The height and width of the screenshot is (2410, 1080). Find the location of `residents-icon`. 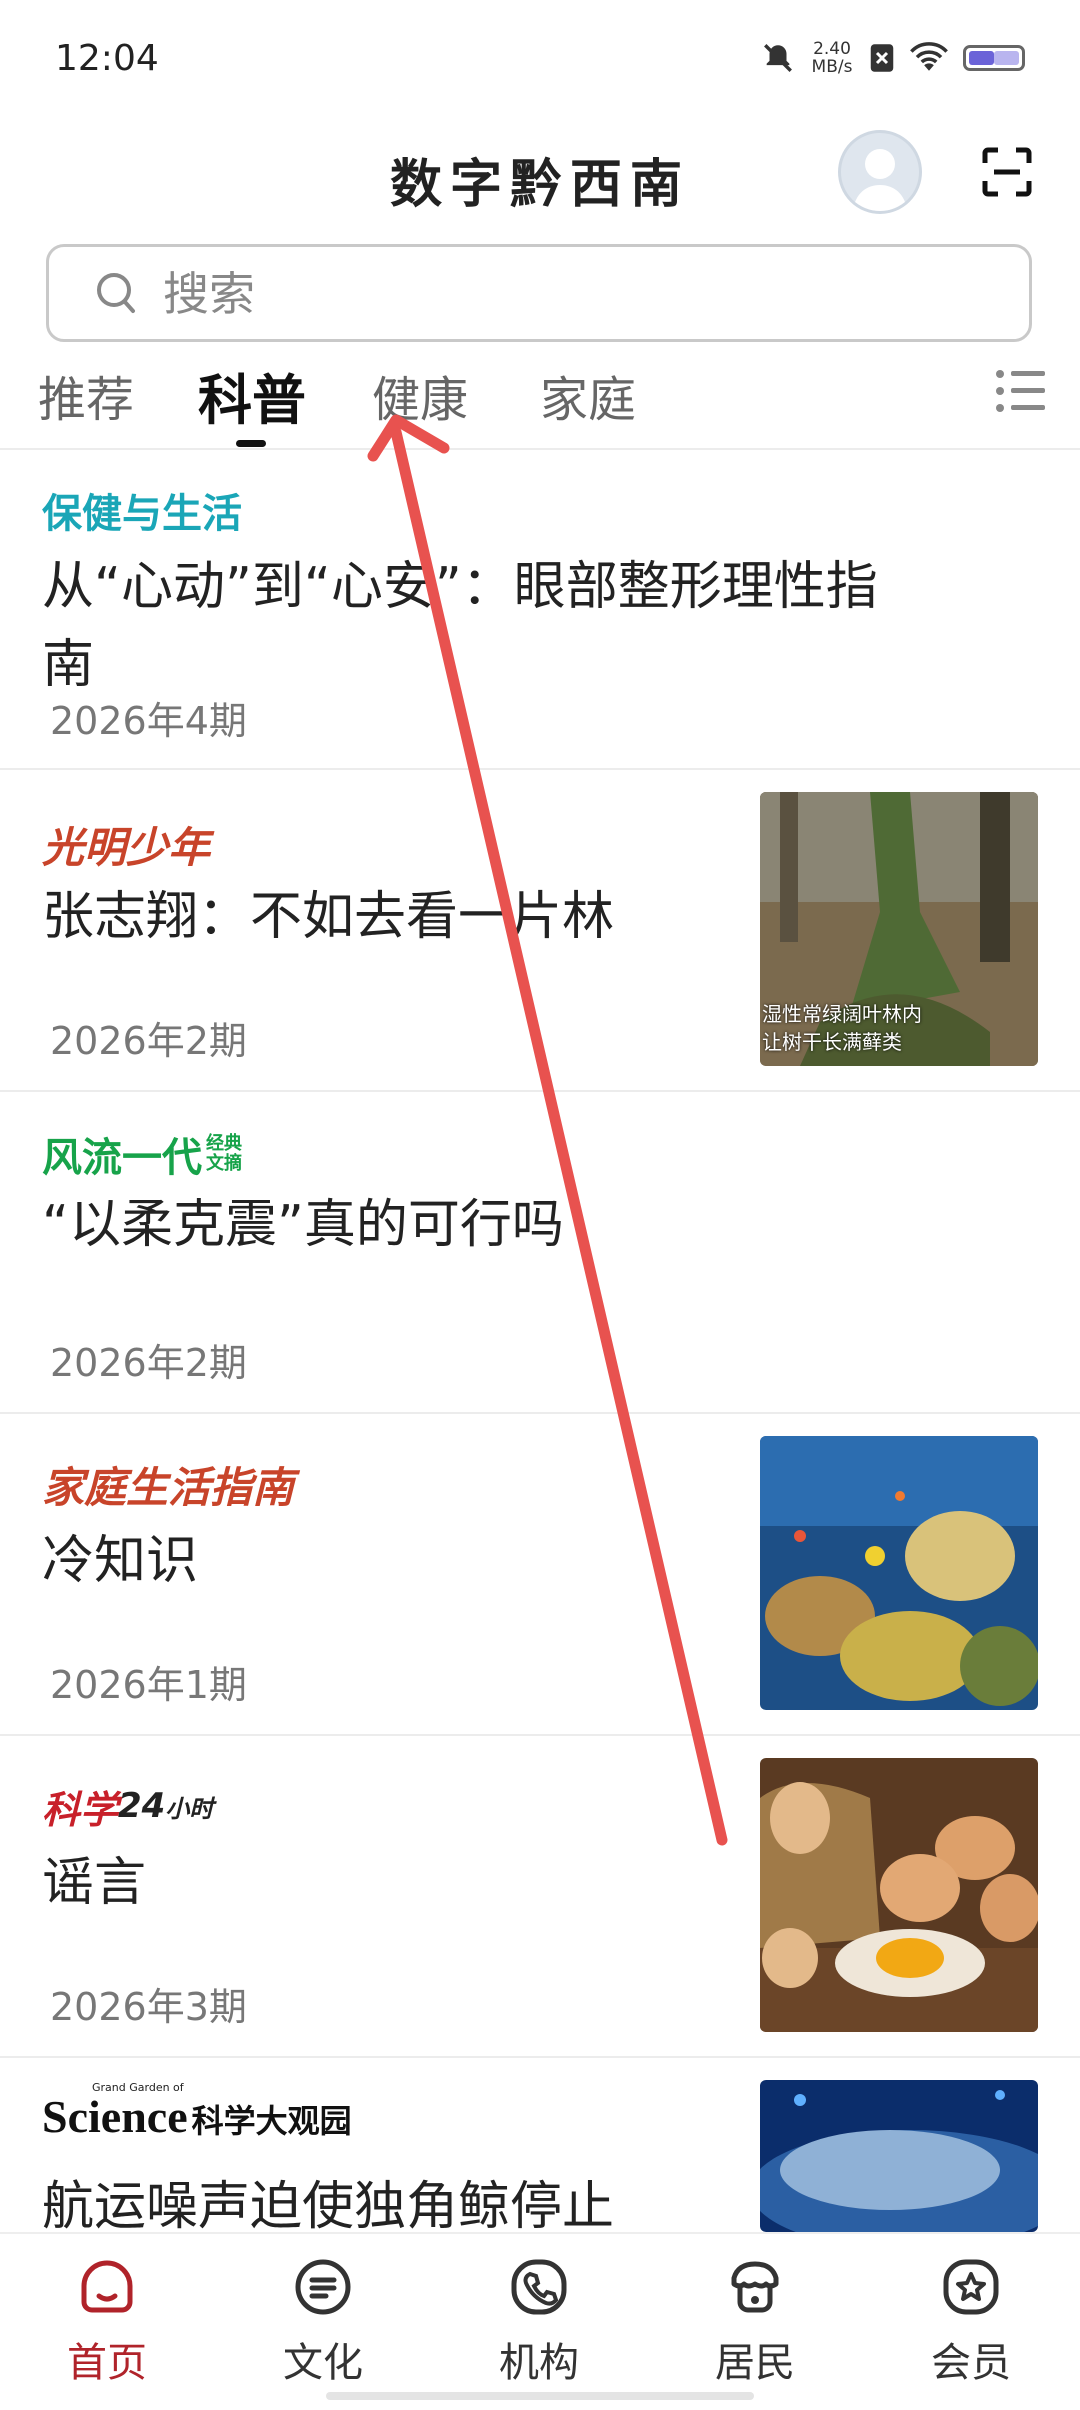

residents-icon is located at coordinates (755, 2287).